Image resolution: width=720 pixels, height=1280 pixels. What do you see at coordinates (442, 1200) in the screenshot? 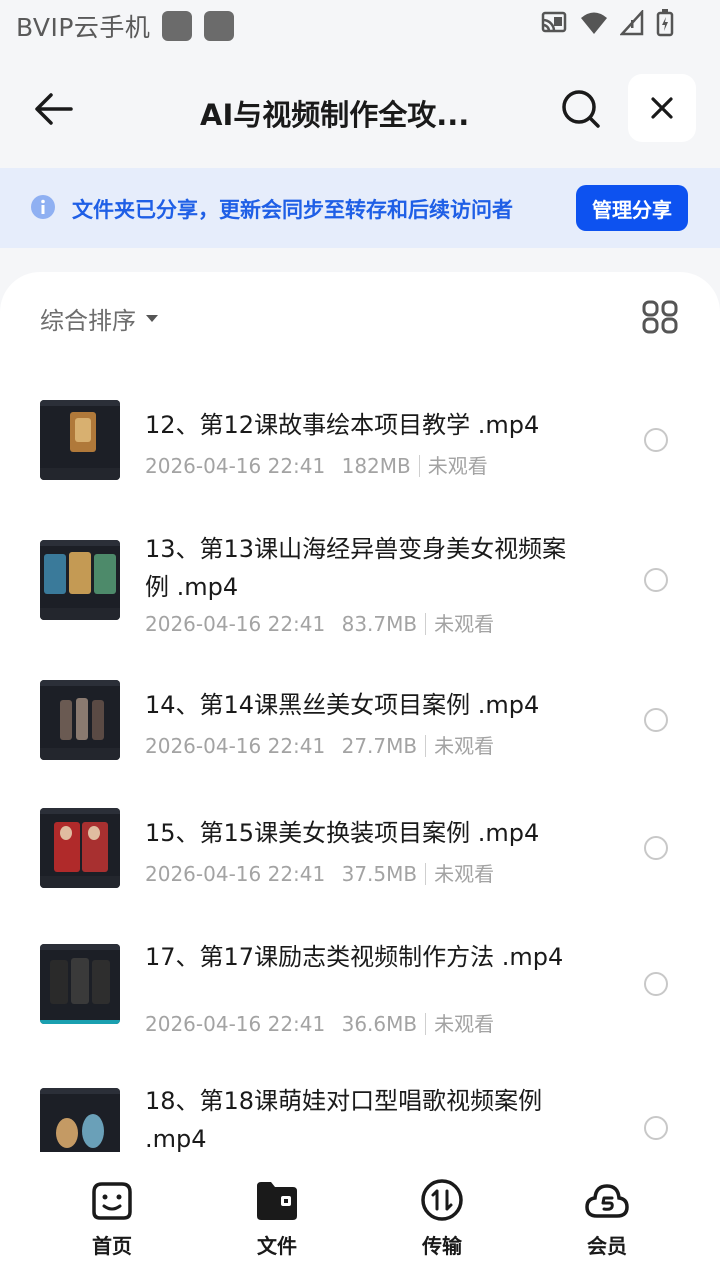
I see `transfer-icon` at bounding box center [442, 1200].